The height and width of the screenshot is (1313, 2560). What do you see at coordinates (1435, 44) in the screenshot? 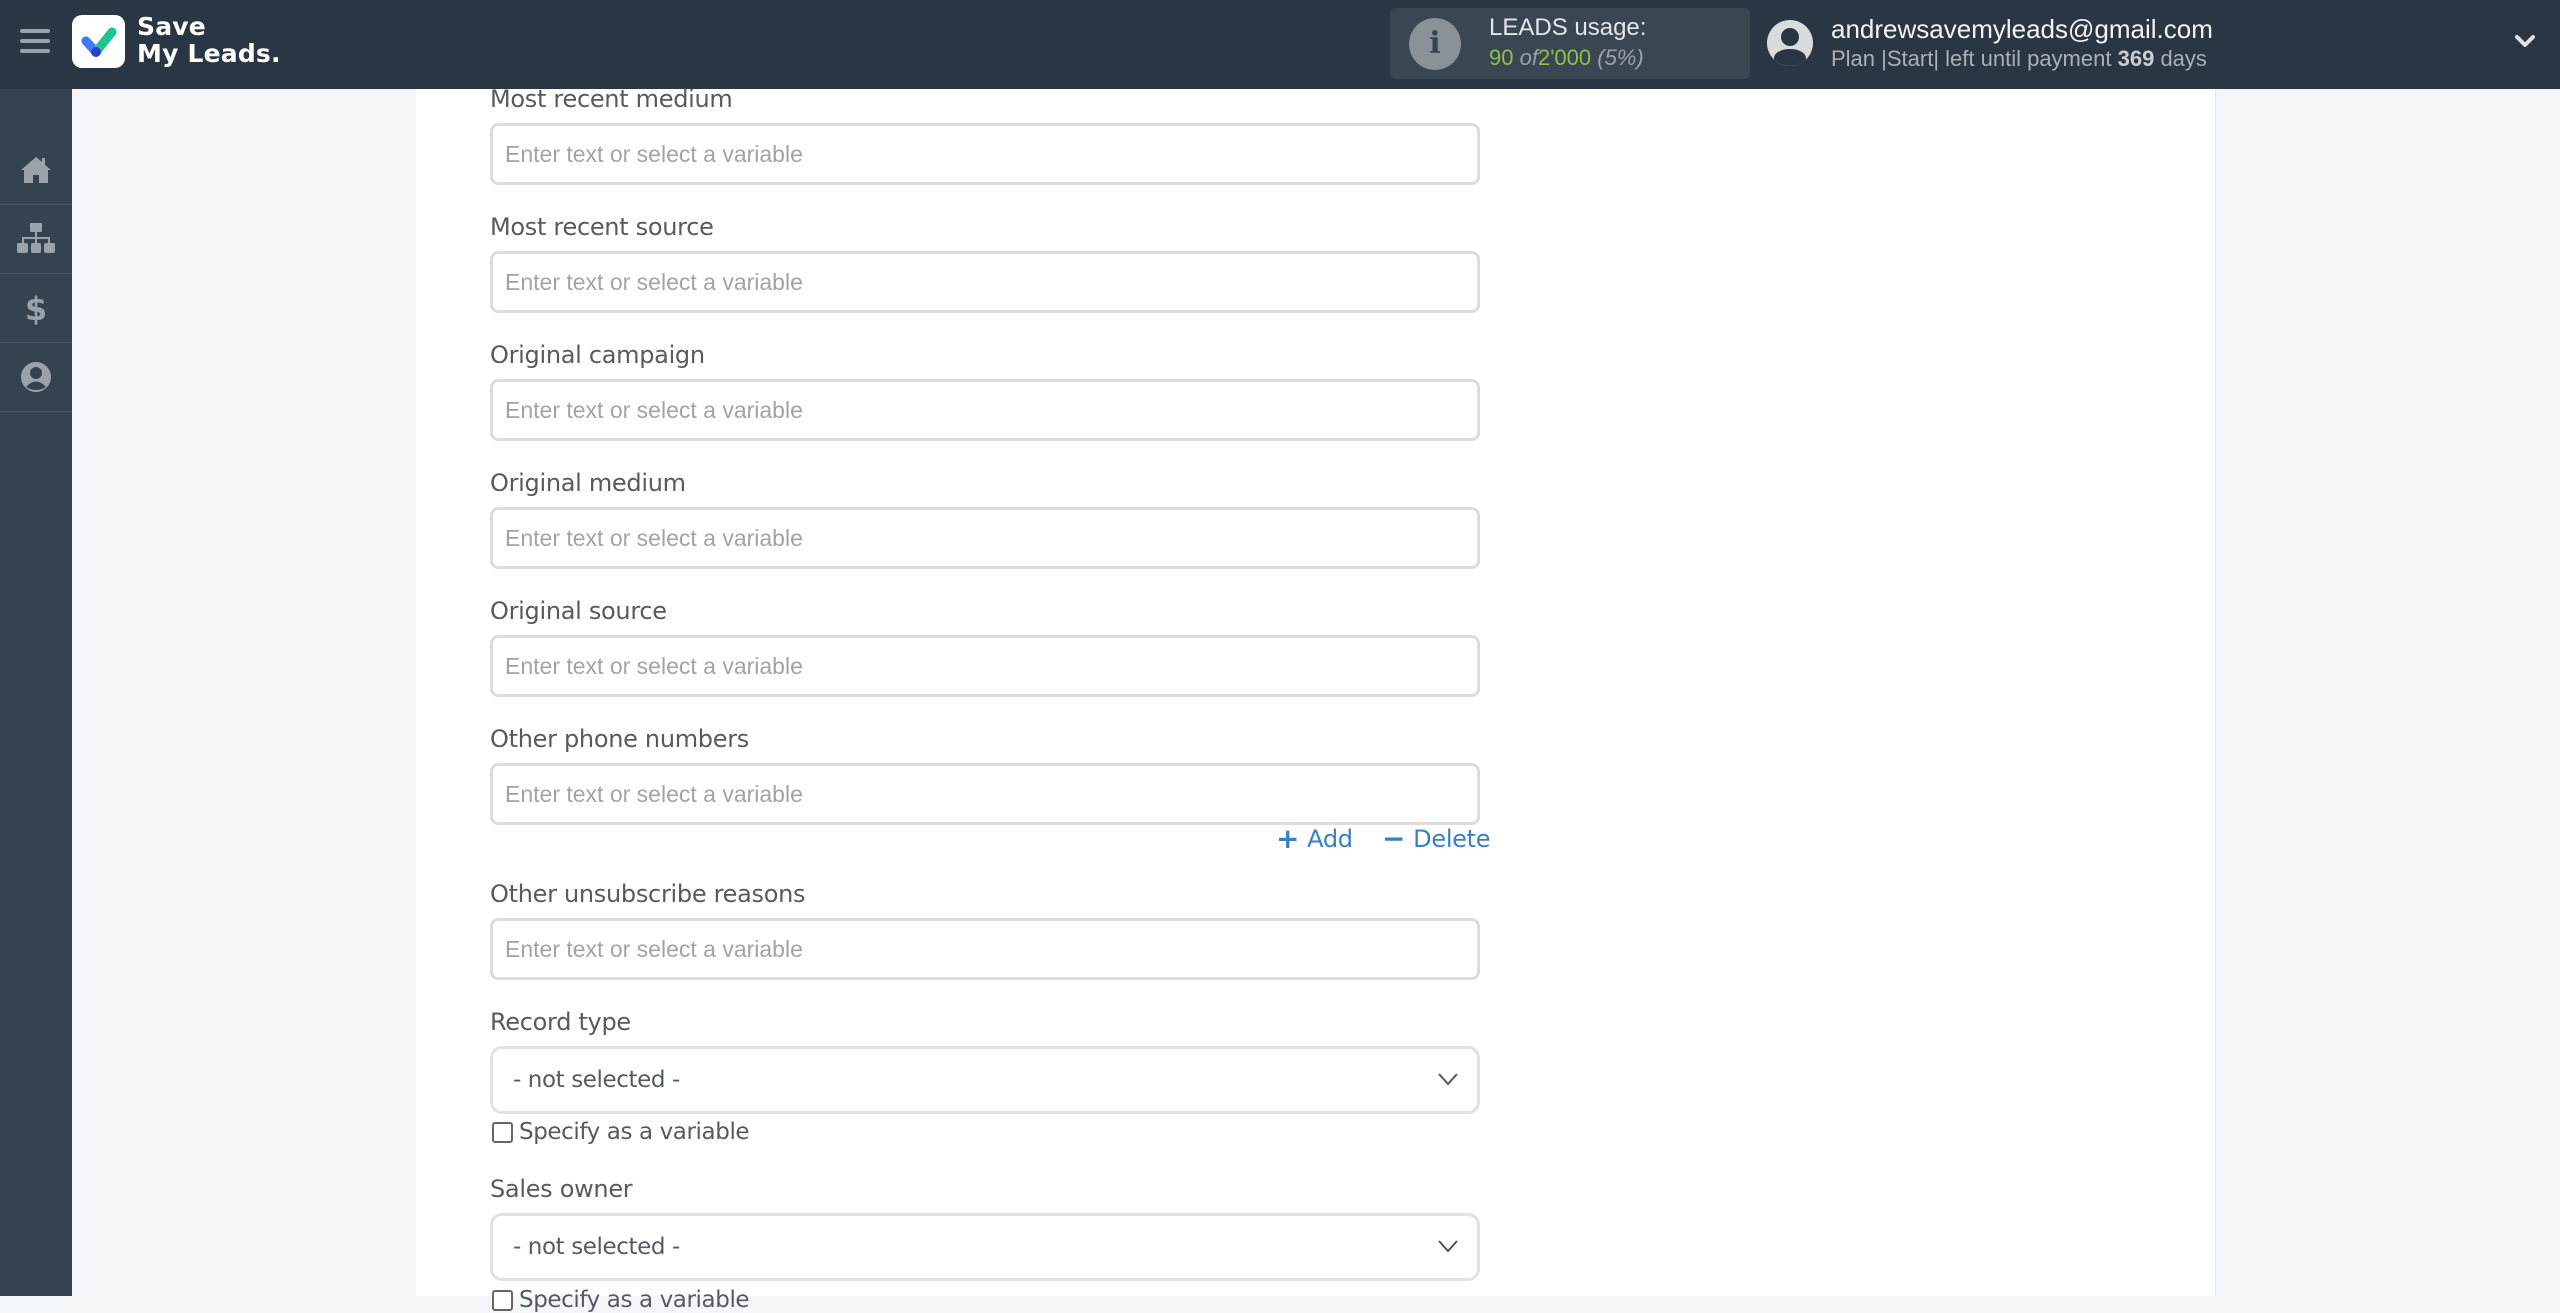
I see `info-icon: i` at bounding box center [1435, 44].